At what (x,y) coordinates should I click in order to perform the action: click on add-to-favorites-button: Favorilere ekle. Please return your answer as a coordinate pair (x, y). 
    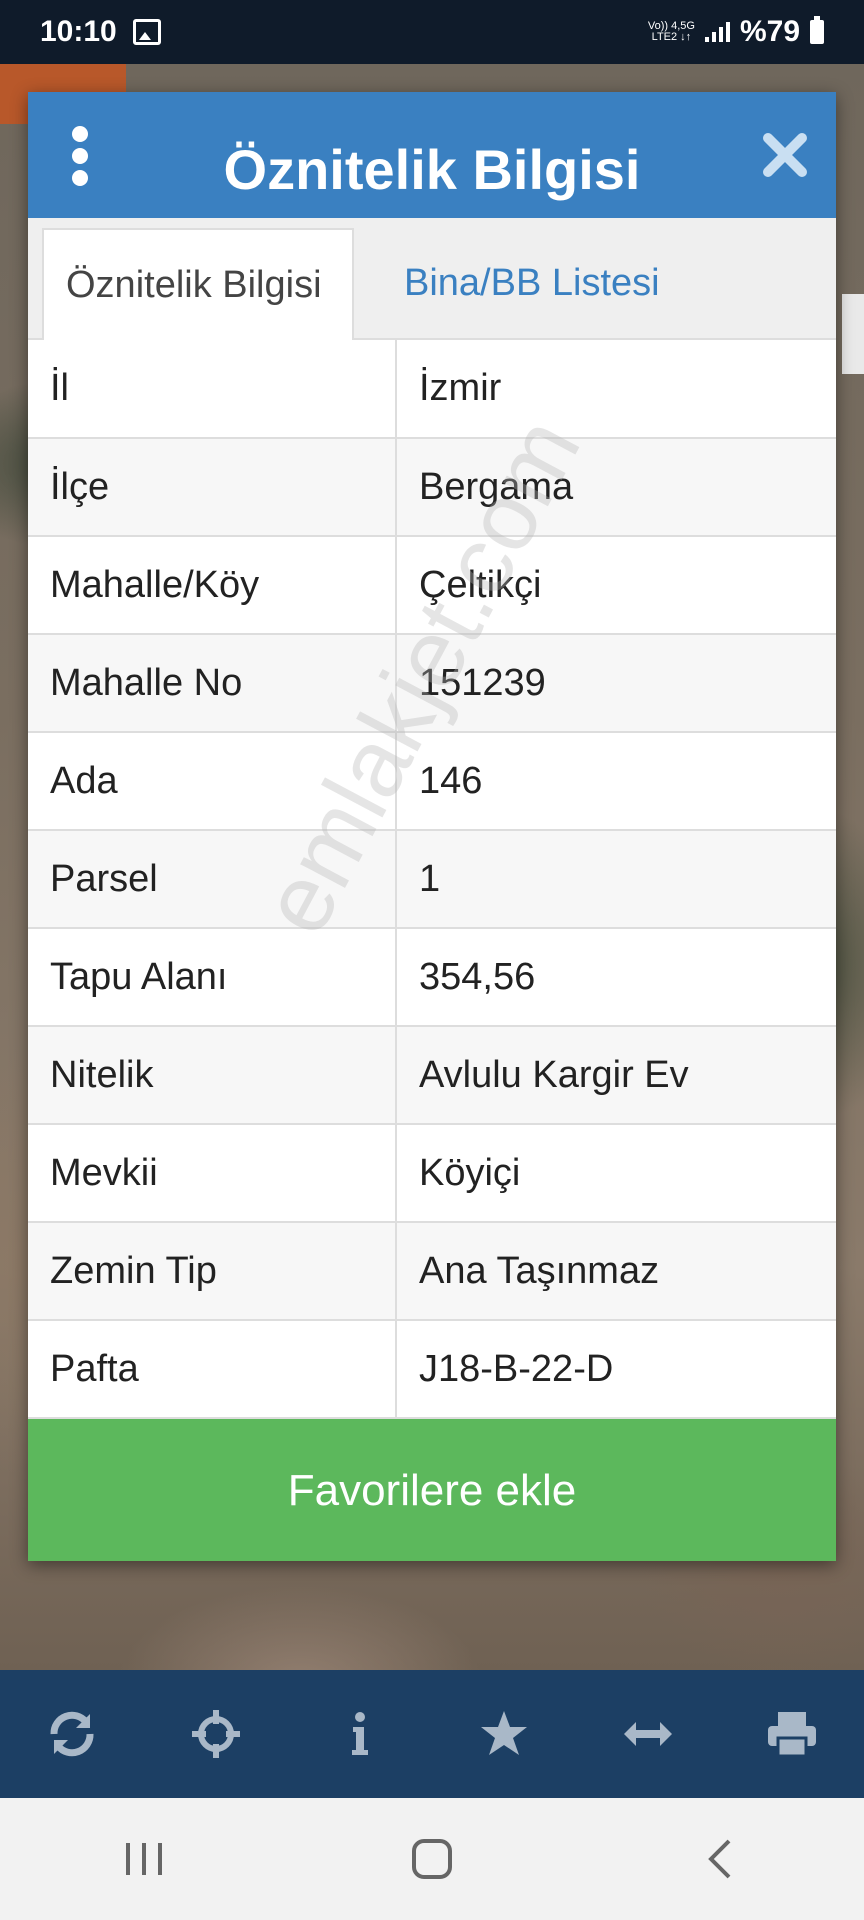
    Looking at the image, I should click on (432, 1490).